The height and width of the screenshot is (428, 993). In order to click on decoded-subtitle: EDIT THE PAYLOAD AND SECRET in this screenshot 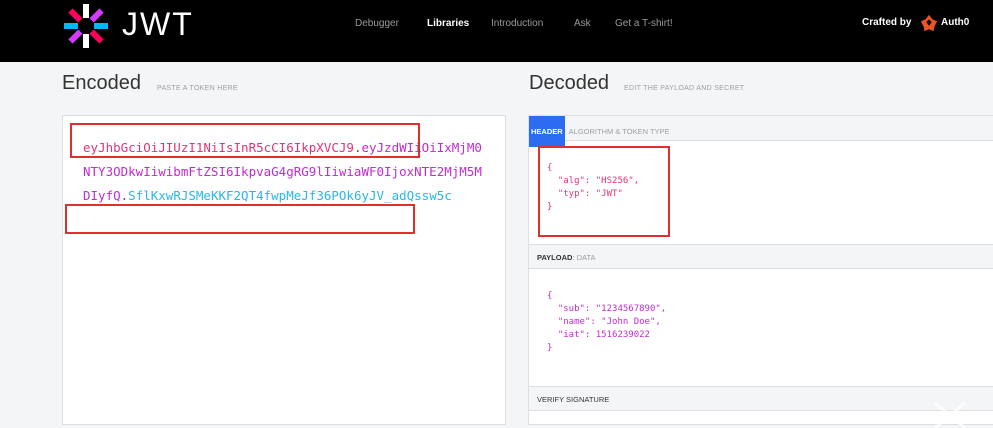, I will do `click(684, 88)`.